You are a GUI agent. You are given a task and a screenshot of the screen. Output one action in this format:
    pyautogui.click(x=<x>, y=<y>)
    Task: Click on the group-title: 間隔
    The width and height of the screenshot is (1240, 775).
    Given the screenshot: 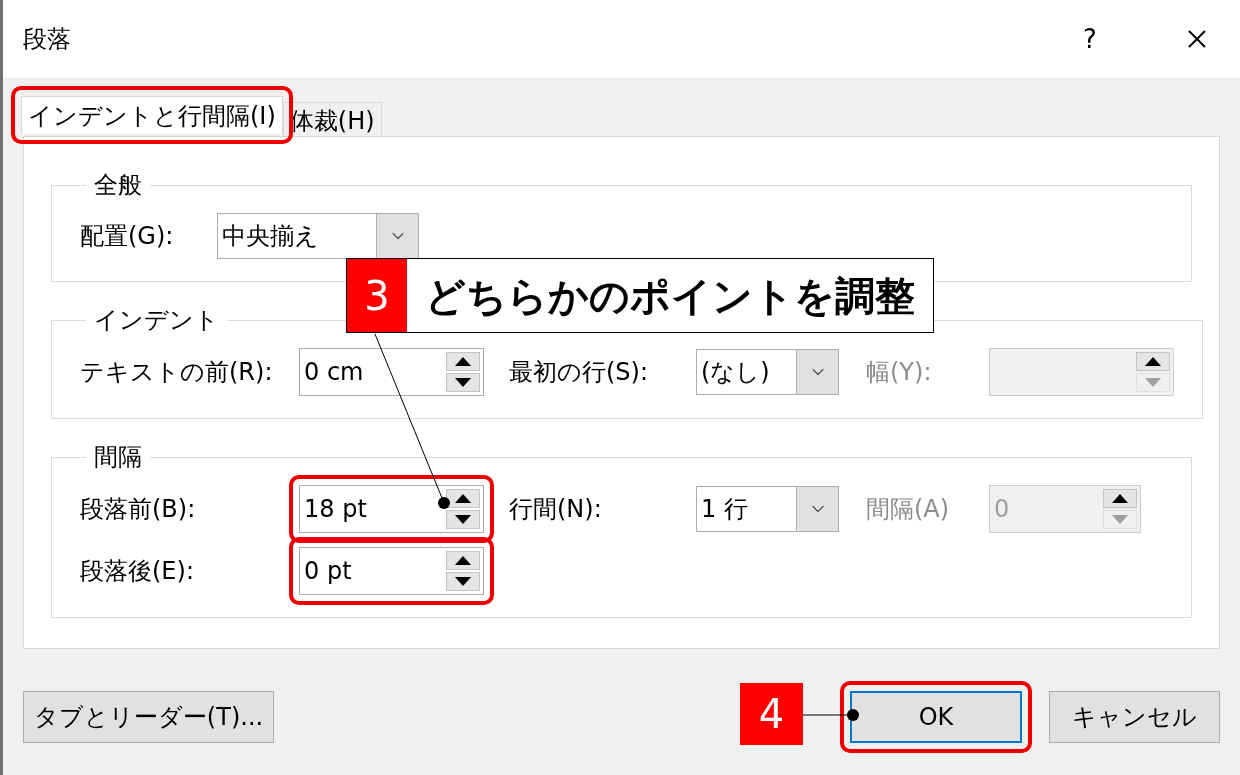 What is the action you would take?
    pyautogui.click(x=118, y=457)
    